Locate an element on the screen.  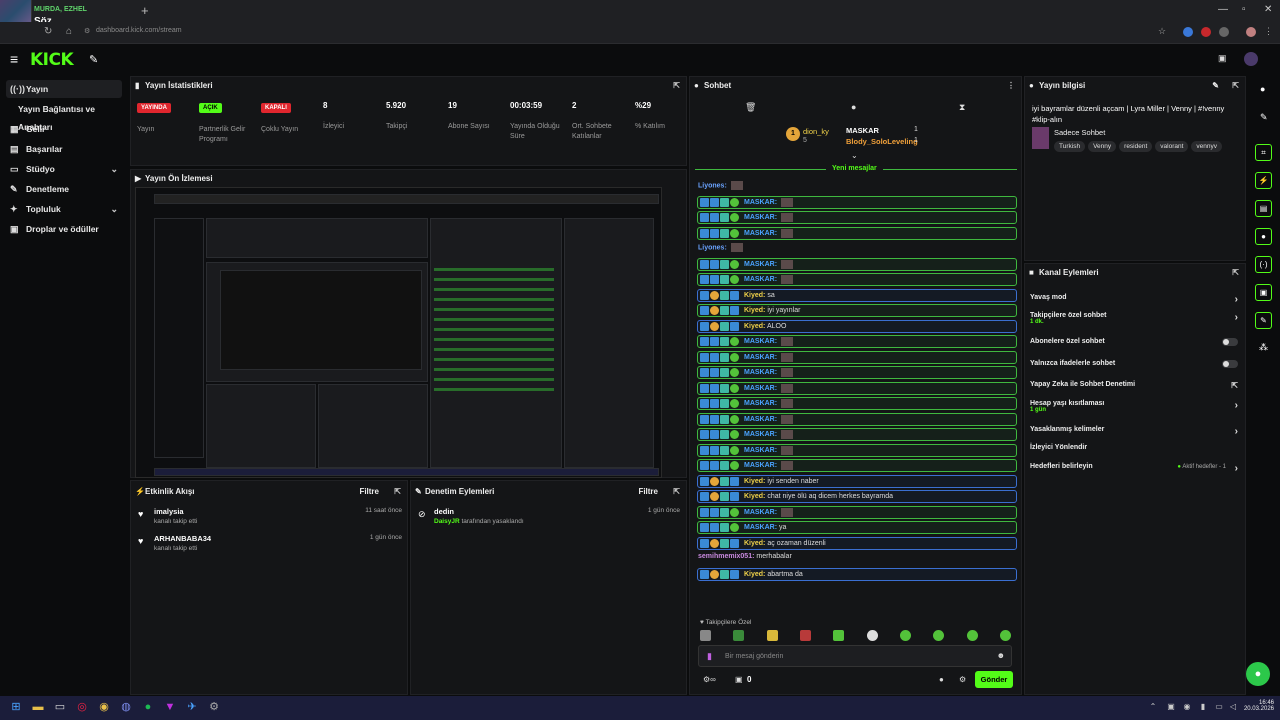
gear-icon: ⚙ is located at coordinates (962, 679).